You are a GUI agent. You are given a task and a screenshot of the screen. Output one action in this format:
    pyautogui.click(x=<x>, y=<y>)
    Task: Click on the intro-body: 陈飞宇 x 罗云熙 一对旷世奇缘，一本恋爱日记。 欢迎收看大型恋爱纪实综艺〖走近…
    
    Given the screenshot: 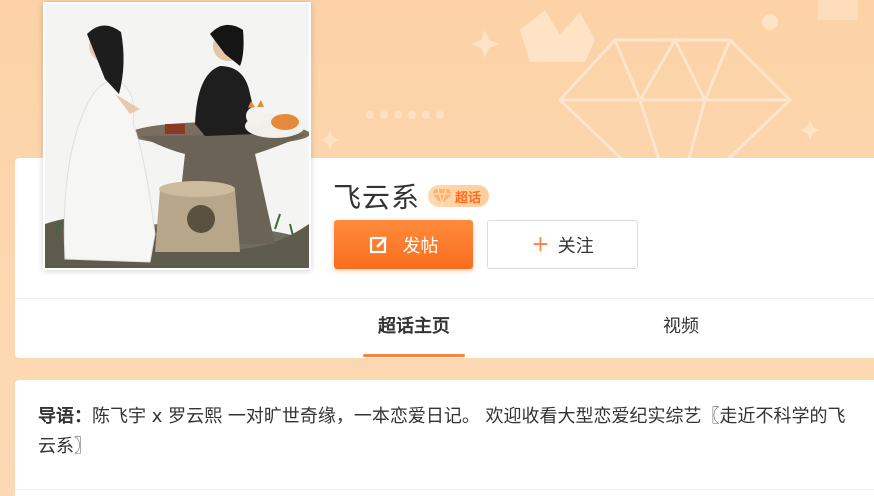 What is the action you would take?
    pyautogui.click(x=442, y=431)
    